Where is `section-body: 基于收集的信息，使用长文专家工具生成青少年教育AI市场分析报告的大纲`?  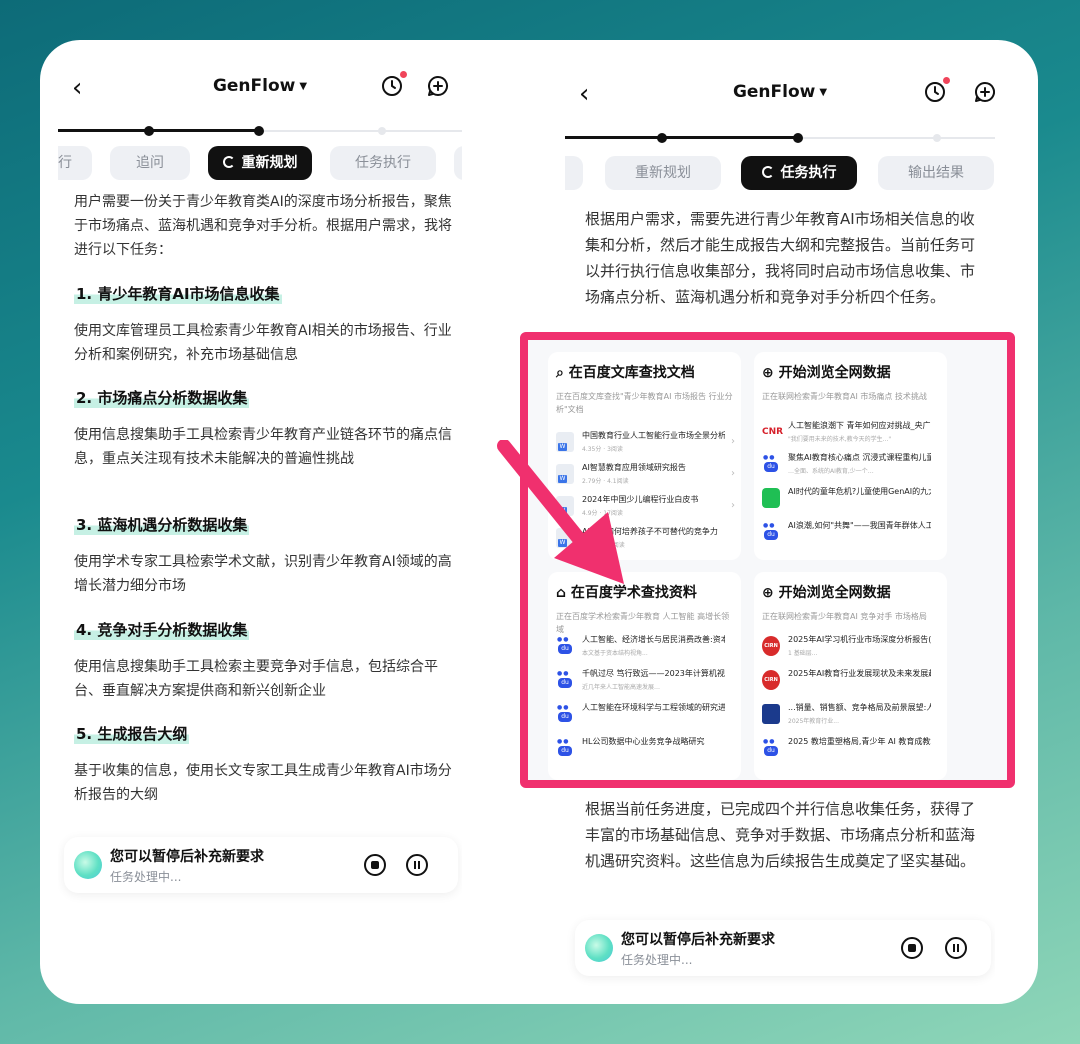 section-body: 基于收集的信息，使用长文专家工具生成青少年教育AI市场分析报告的大纲 is located at coordinates (263, 783).